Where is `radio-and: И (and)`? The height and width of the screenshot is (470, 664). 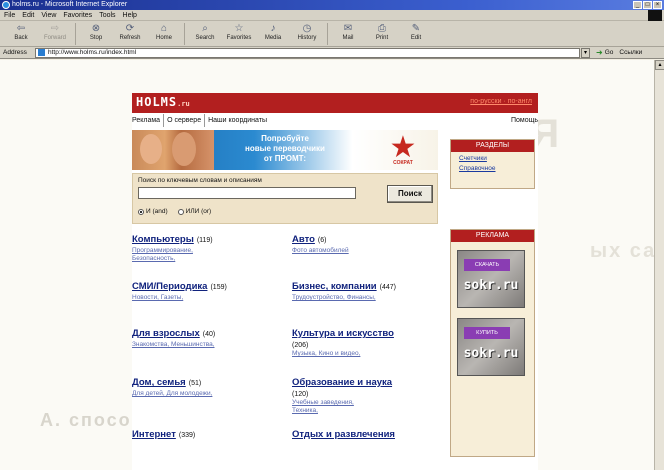 radio-and: И (and) is located at coordinates (153, 211).